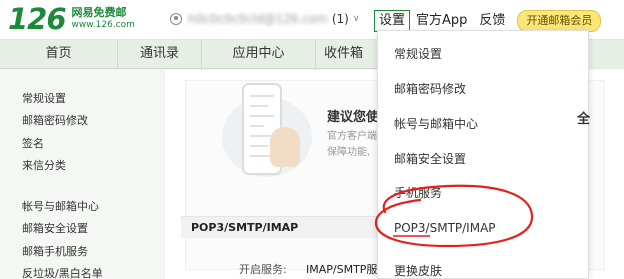 This screenshot has width=624, height=279. I want to click on vip-button: 开通邮箱会员, so click(559, 21).